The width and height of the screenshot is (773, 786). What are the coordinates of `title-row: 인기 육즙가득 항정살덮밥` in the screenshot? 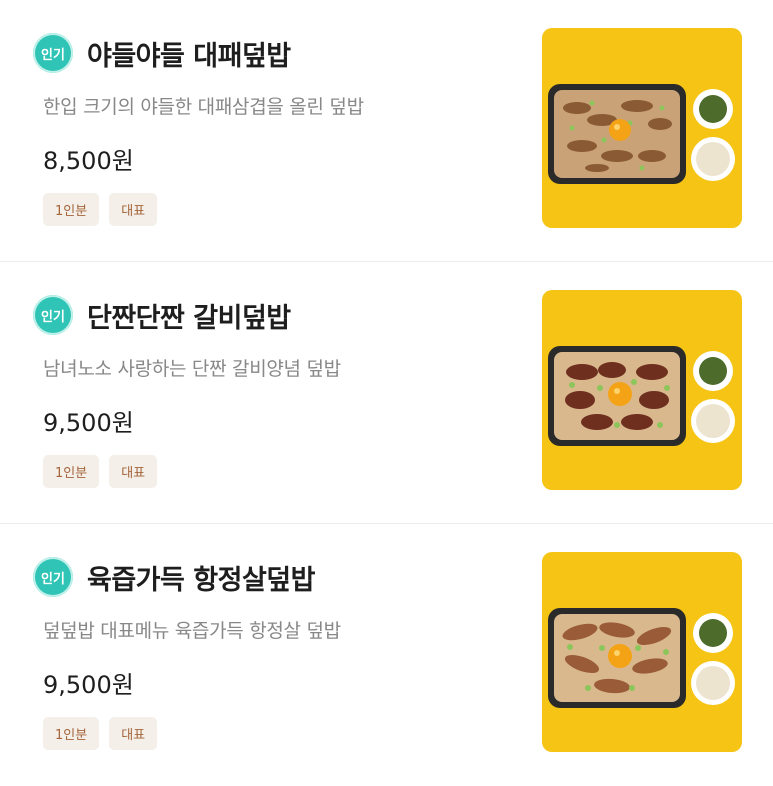 It's located at (174, 577).